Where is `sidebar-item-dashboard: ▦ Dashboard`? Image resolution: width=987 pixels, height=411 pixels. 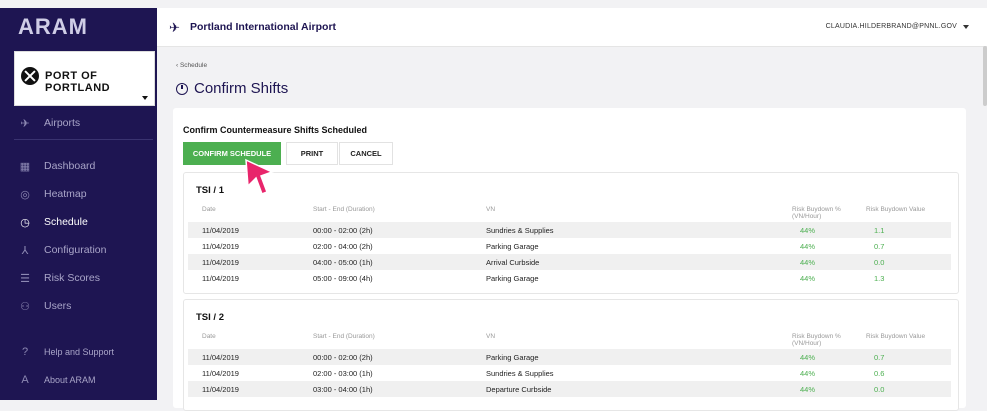
sidebar-item-dashboard: ▦ Dashboard is located at coordinates (78, 166).